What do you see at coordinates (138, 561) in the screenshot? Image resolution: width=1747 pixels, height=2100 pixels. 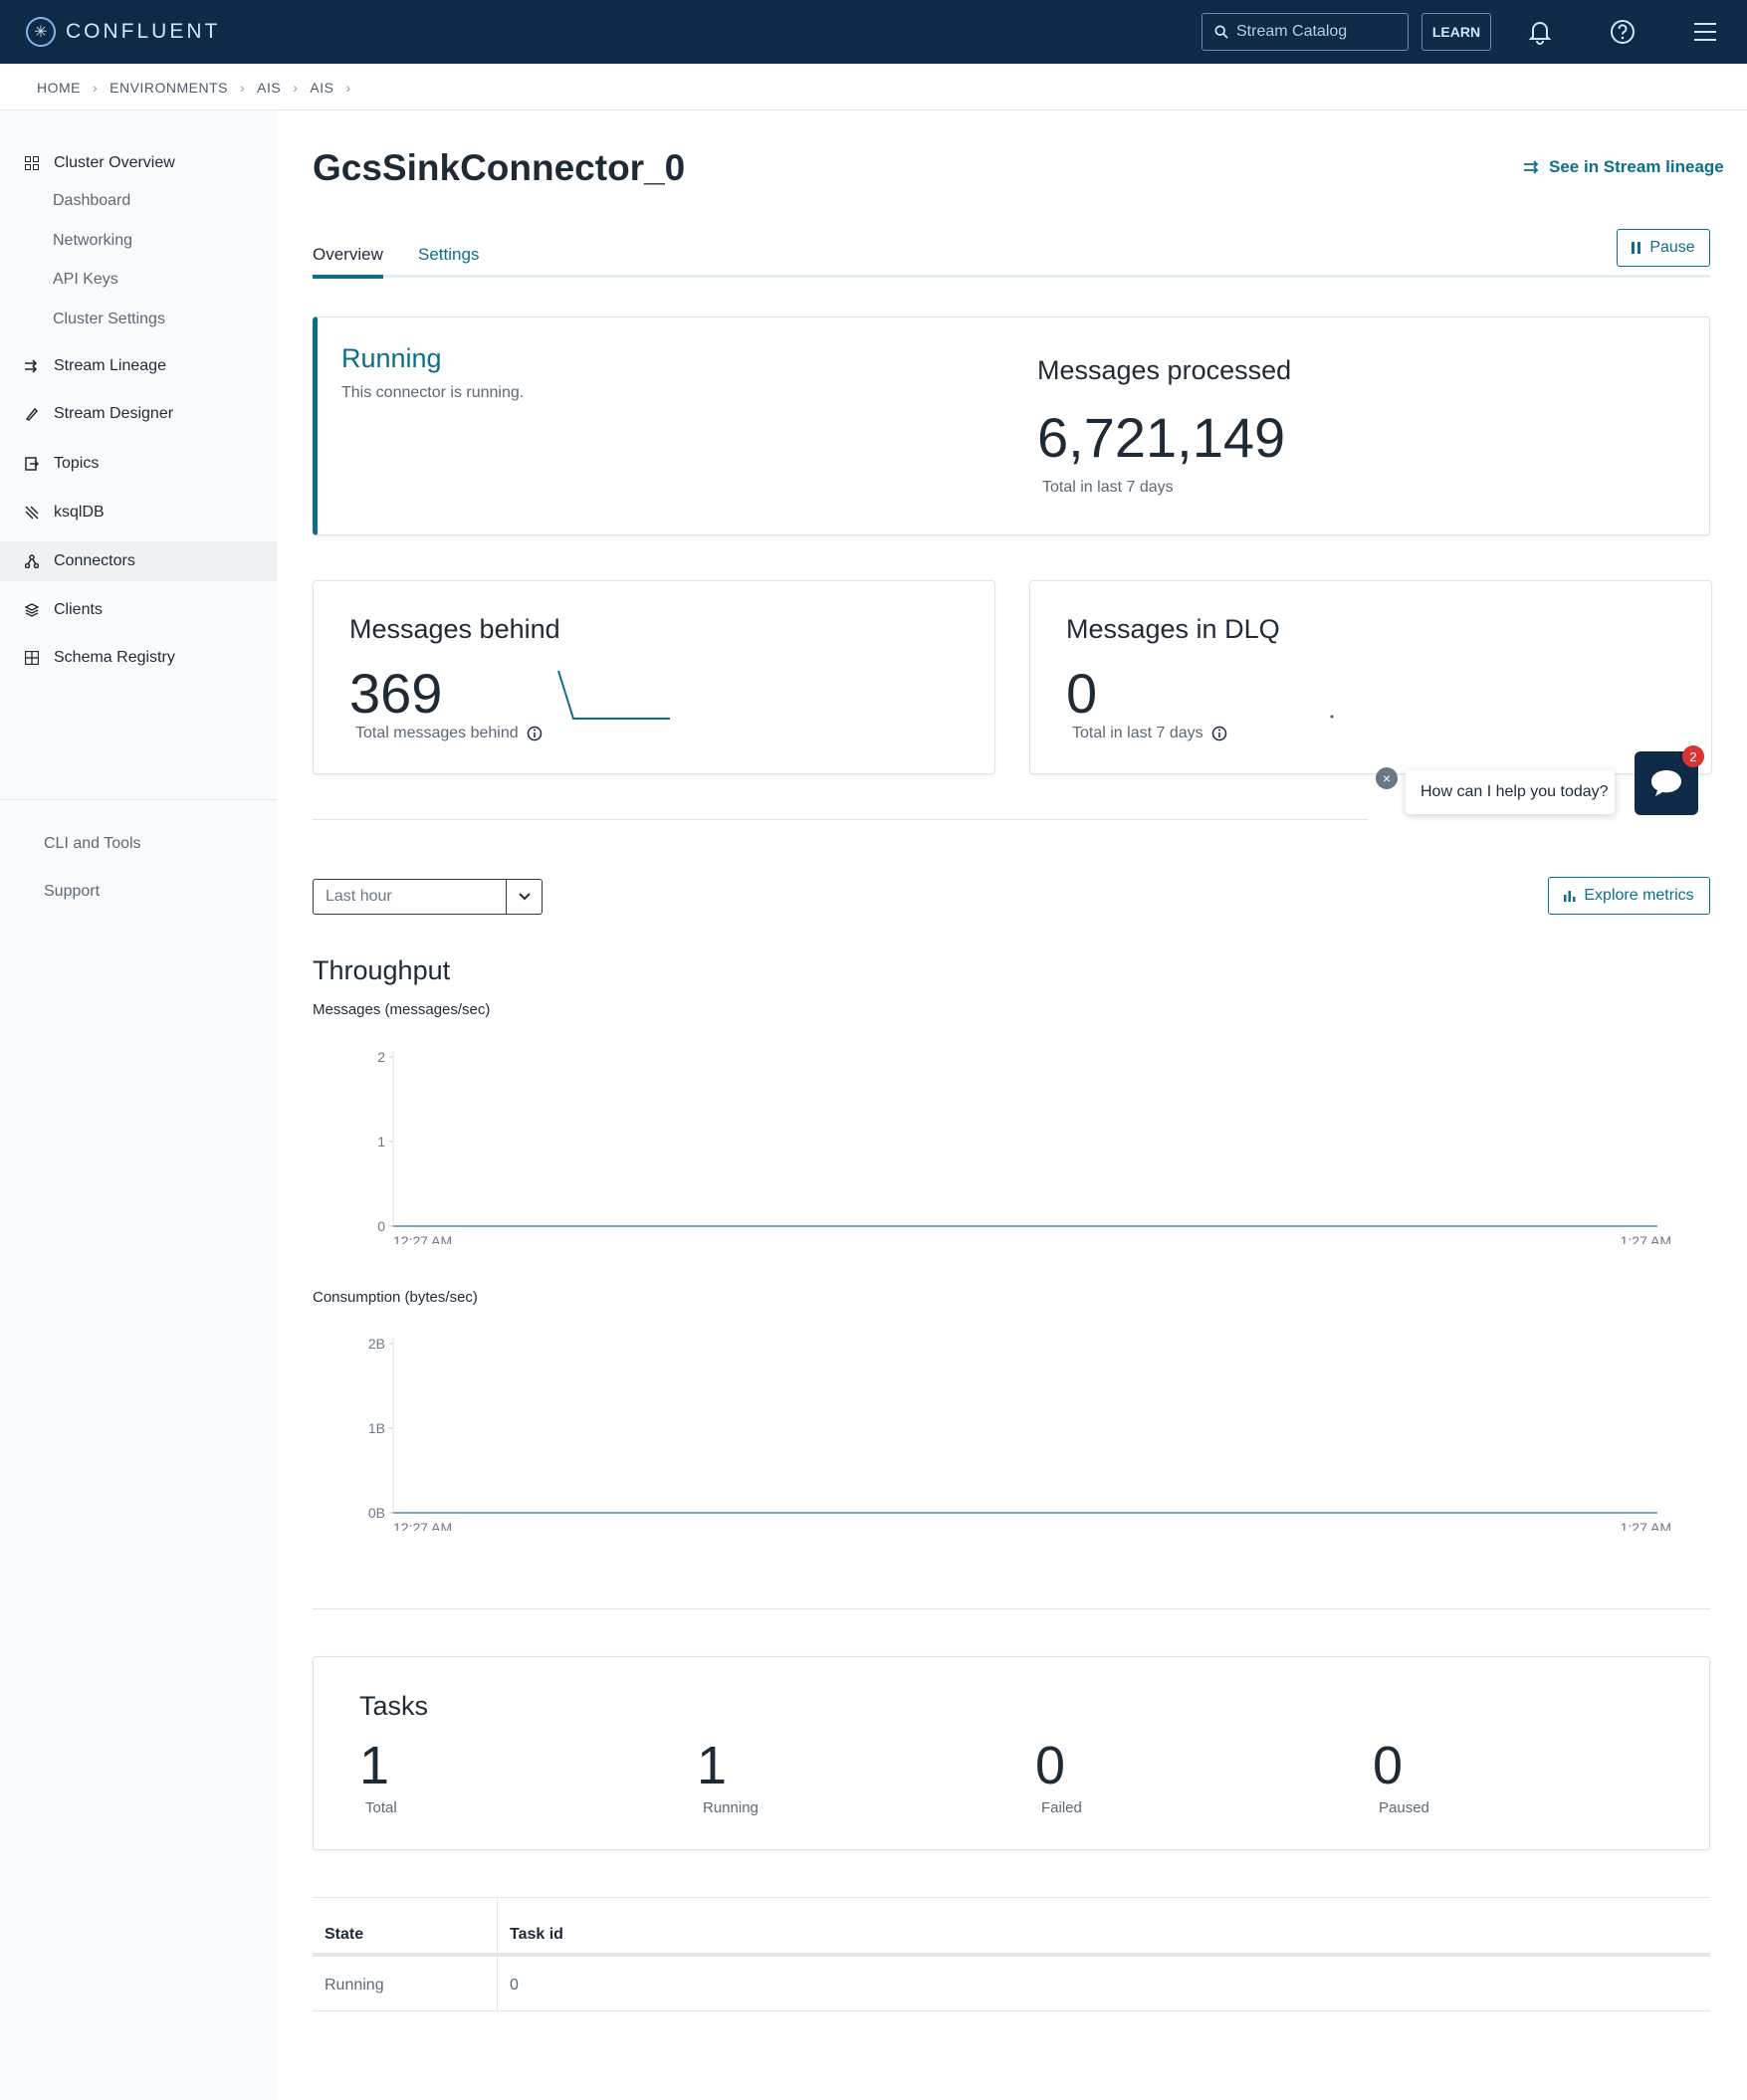 I see `sidebar-item-connectors: Connectors` at bounding box center [138, 561].